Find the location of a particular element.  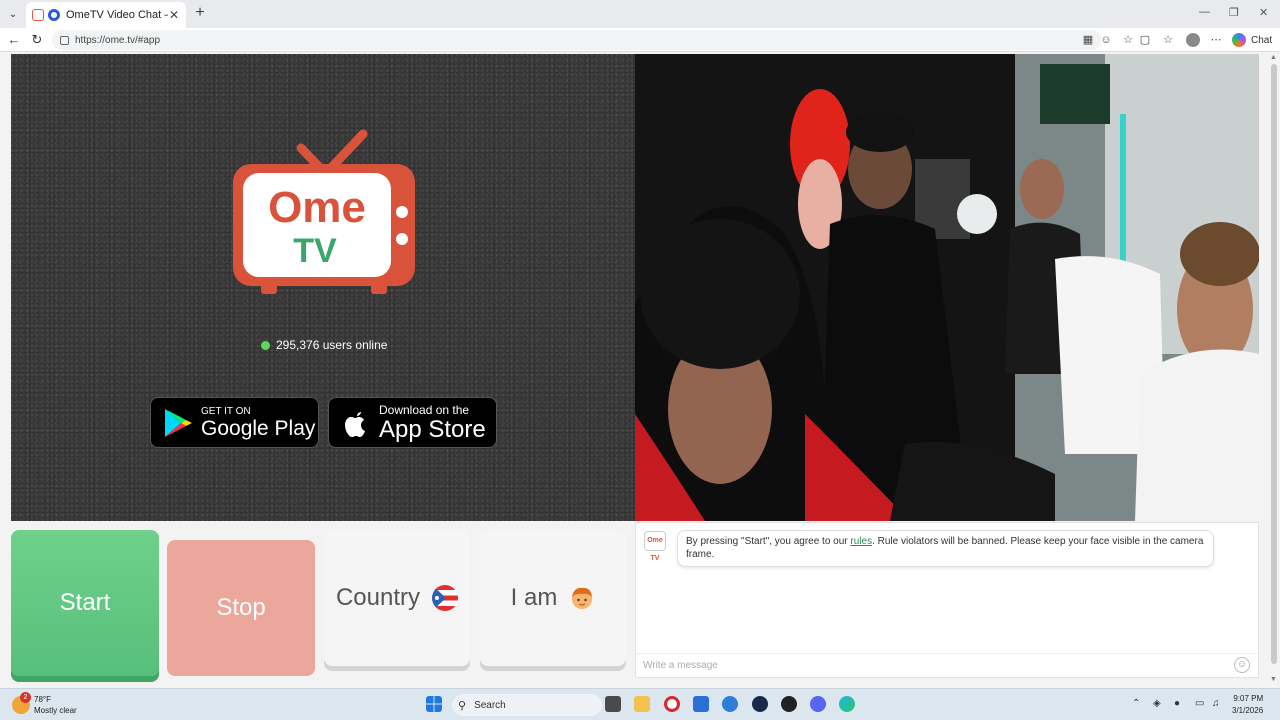

search-icon: ⚲ is located at coordinates (462, 705).